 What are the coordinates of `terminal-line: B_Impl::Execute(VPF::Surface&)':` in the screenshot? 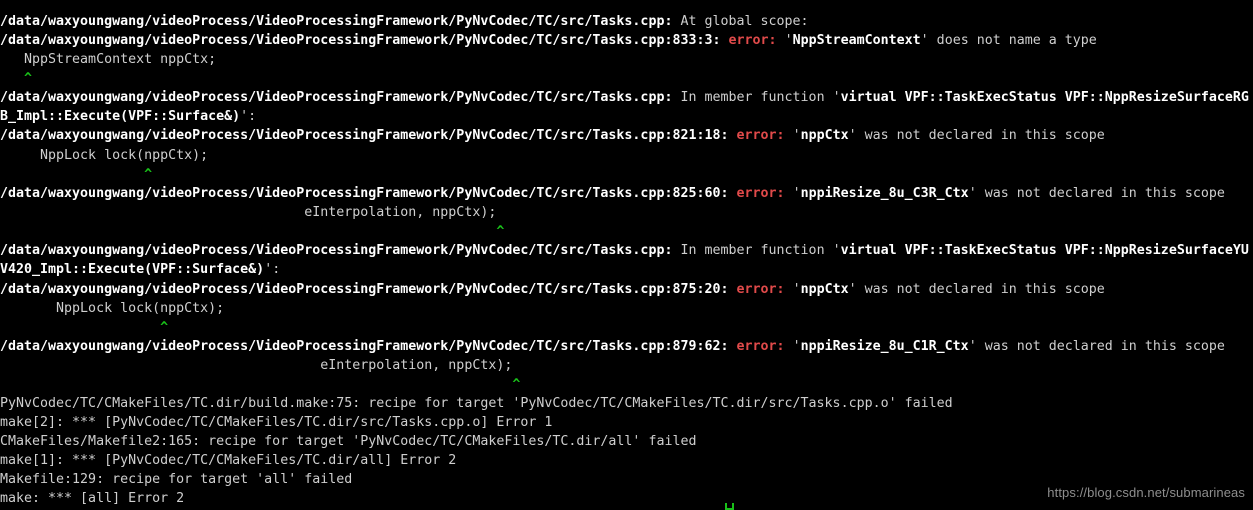 It's located at (128, 116).